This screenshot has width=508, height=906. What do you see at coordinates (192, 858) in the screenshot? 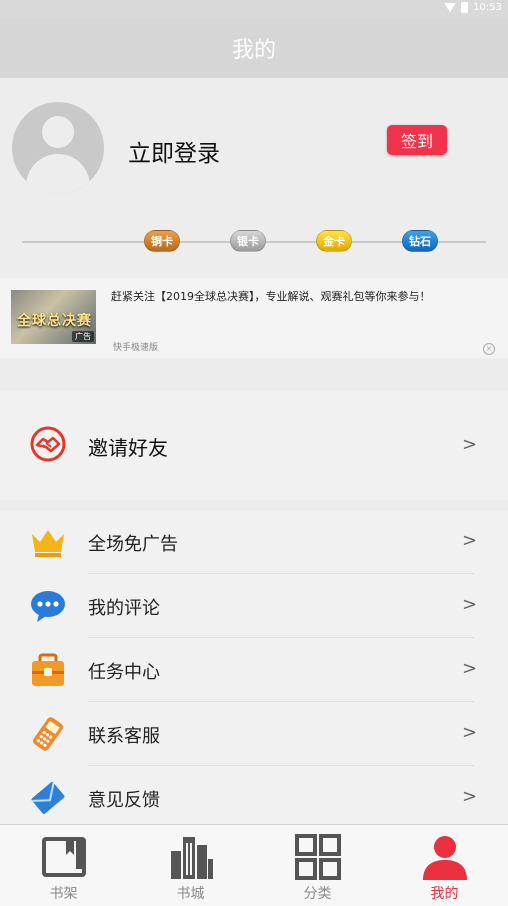
I see `bookstore-icon` at bounding box center [192, 858].